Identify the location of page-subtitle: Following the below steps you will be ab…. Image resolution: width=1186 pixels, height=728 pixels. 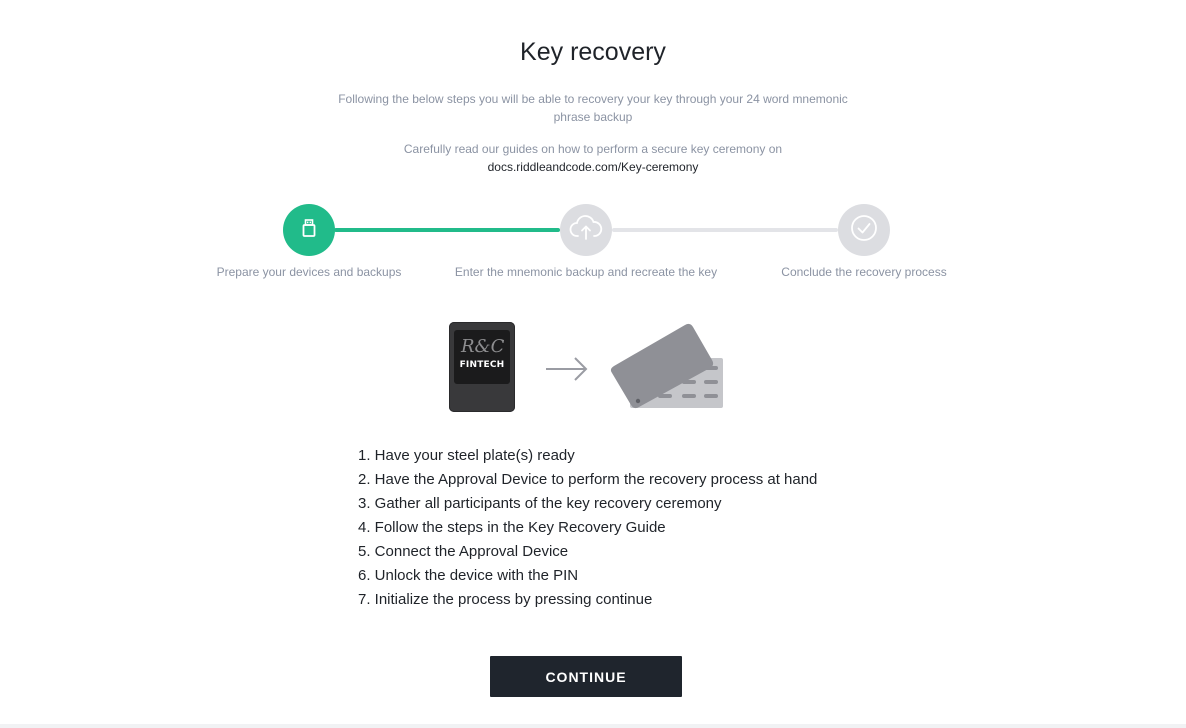
(593, 108).